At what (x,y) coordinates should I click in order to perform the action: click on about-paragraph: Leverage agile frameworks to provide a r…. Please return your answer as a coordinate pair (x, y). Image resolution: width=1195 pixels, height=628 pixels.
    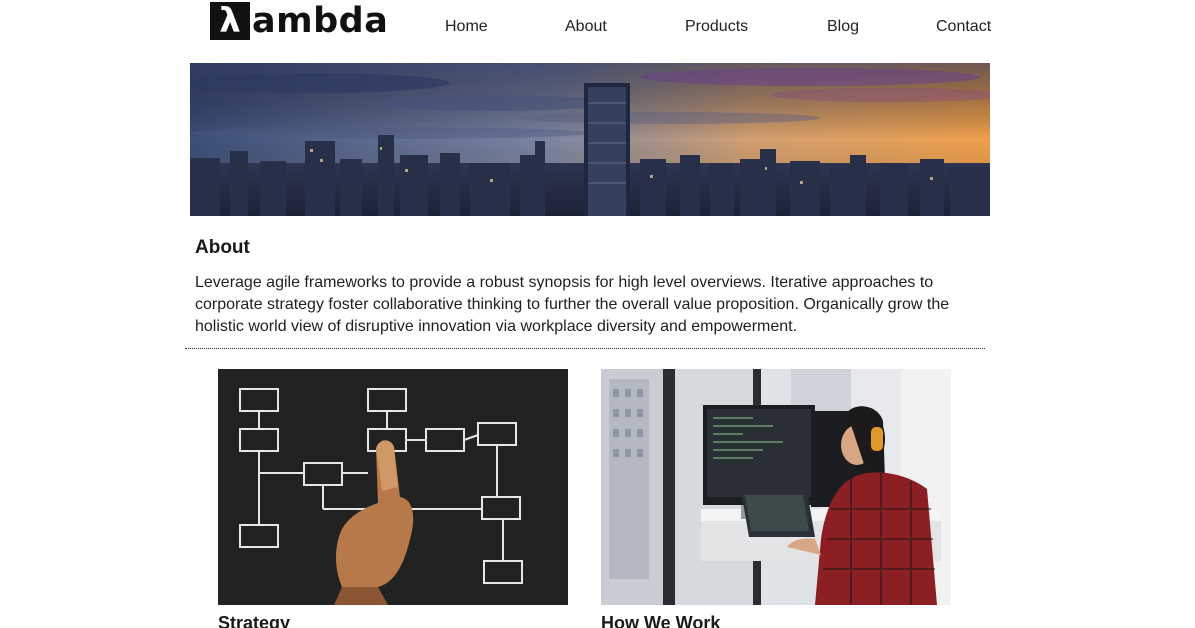
    Looking at the image, I should click on (572, 304).